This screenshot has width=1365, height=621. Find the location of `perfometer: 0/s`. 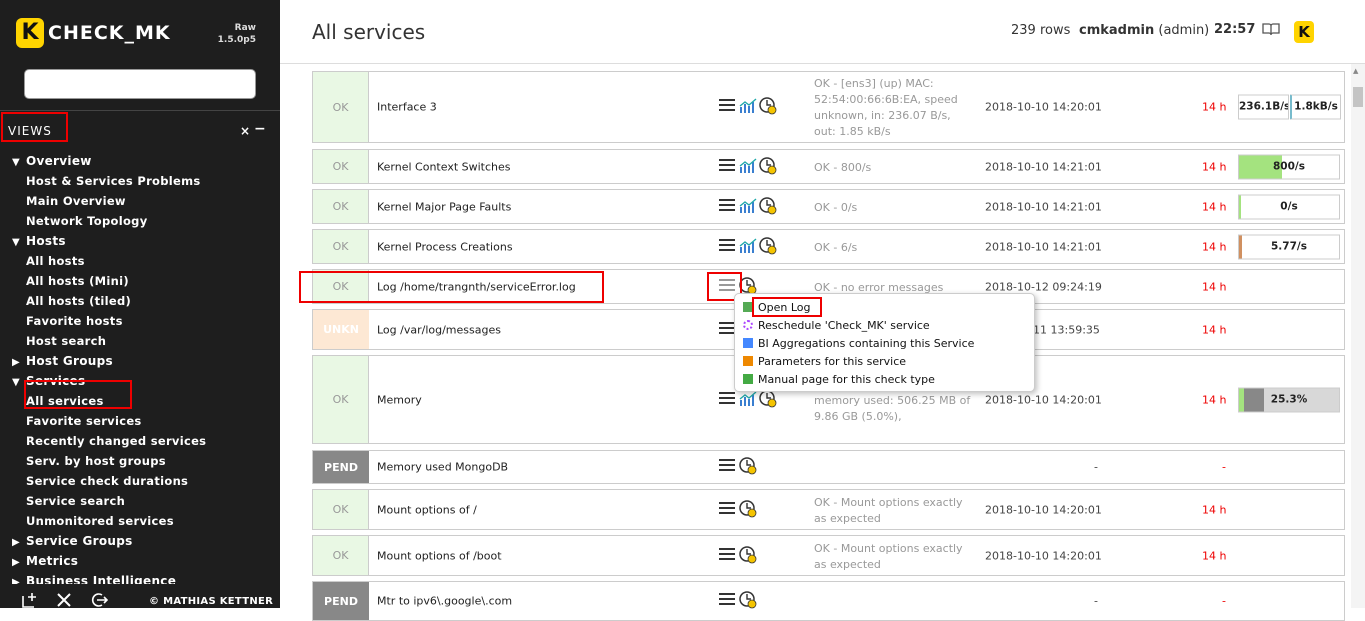

perfometer: 0/s is located at coordinates (1289, 206).